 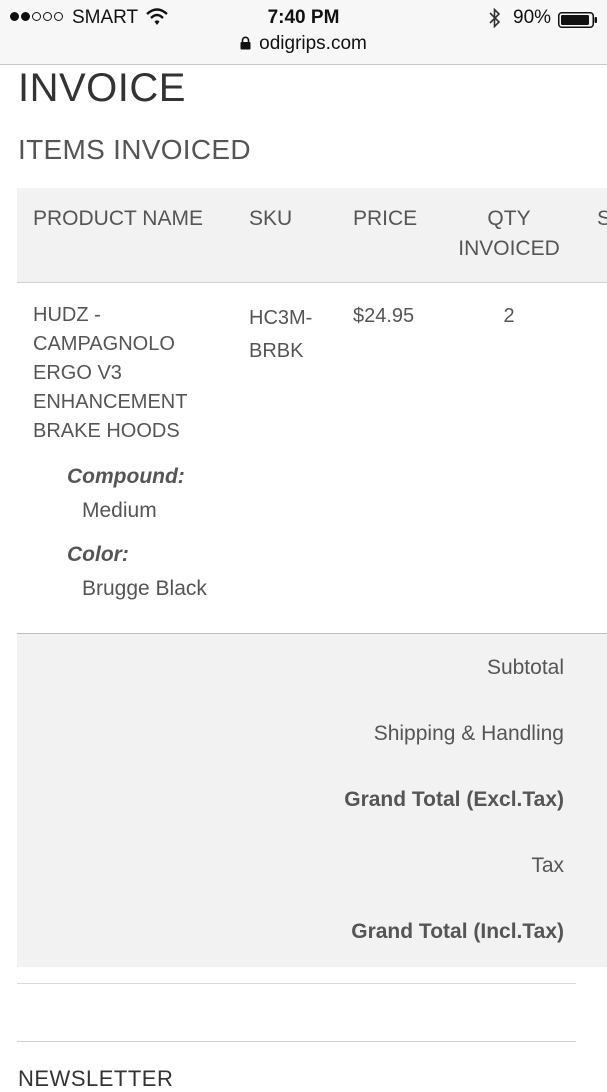 I want to click on sku-cell: HC3M- BRBK, so click(x=281, y=334).